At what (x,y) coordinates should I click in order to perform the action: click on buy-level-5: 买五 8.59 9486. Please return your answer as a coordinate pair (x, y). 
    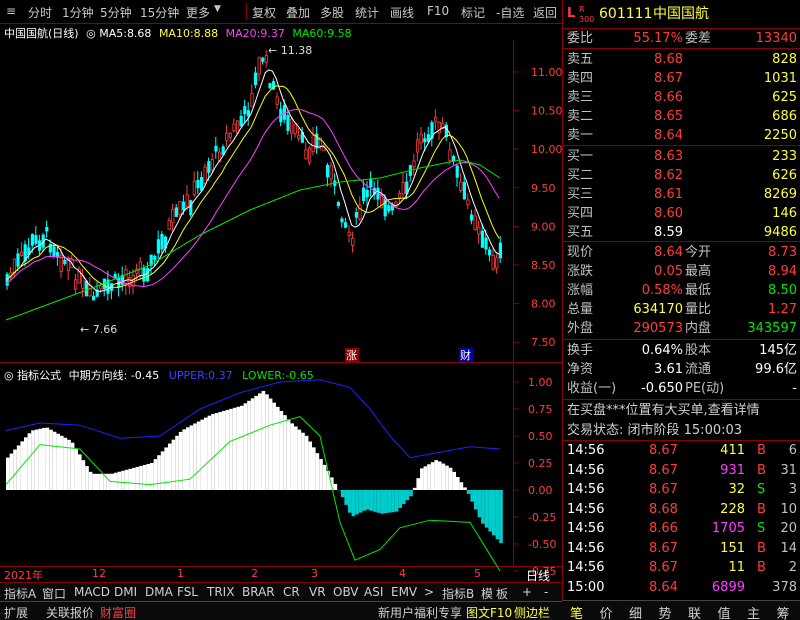
    Looking at the image, I should click on (681, 232).